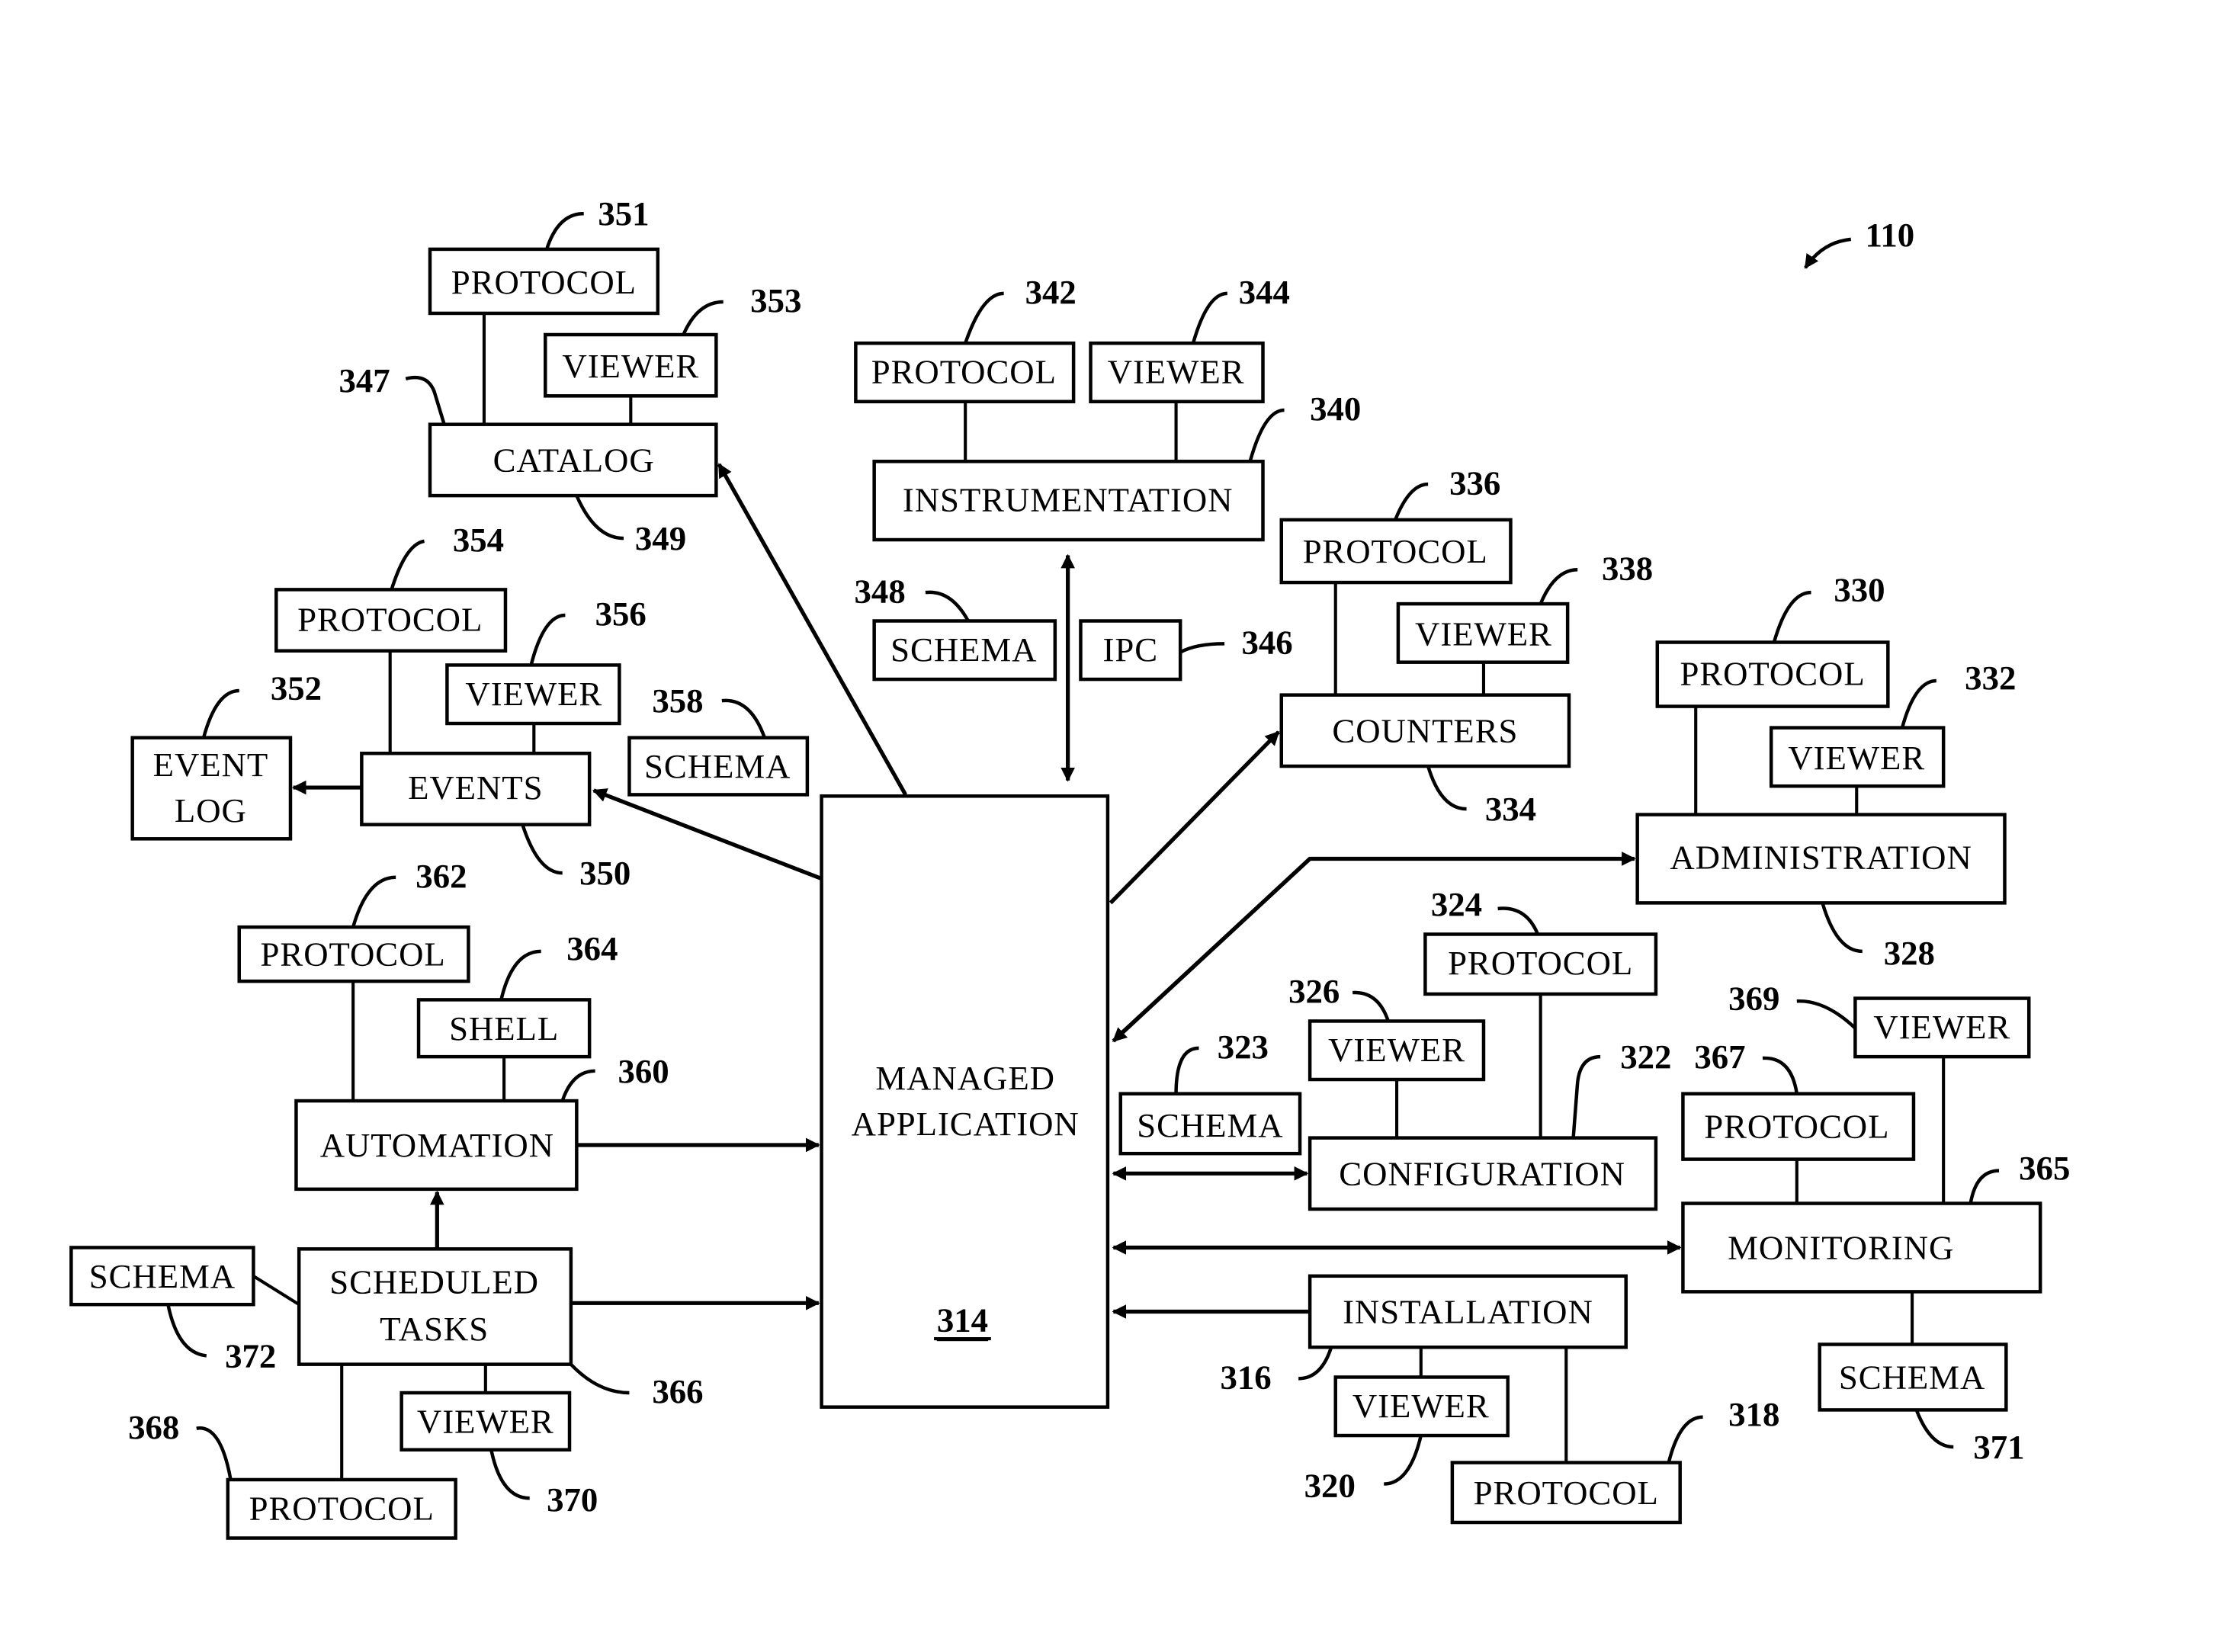 The image size is (2214, 1652). I want to click on svg-text: 367, so click(1719, 1057).